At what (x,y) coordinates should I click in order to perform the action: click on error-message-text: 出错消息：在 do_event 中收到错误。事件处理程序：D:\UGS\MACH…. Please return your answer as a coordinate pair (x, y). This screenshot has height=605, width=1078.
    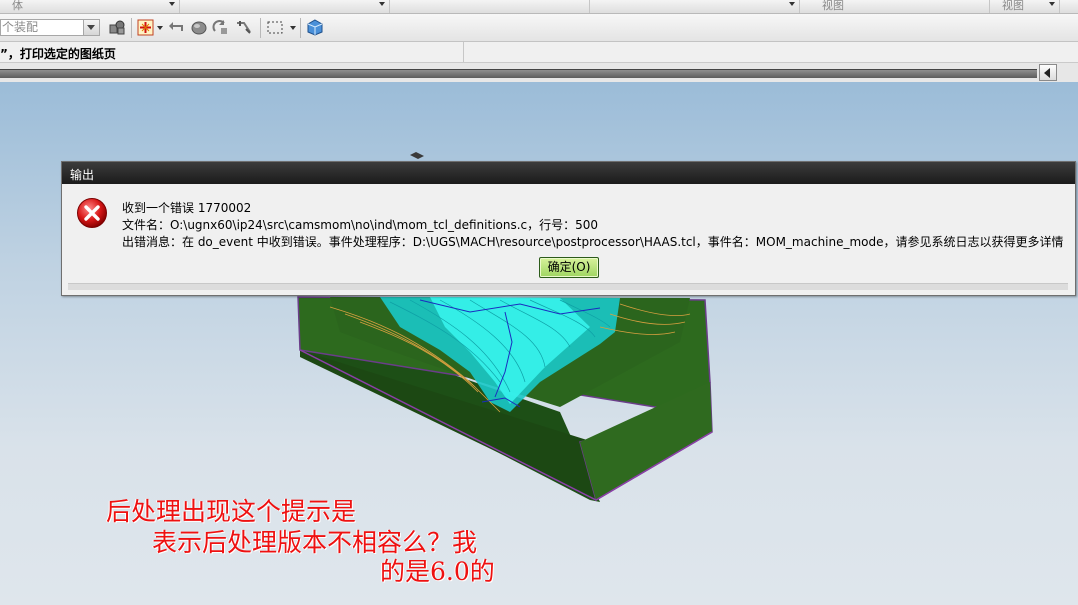
    Looking at the image, I should click on (593, 242).